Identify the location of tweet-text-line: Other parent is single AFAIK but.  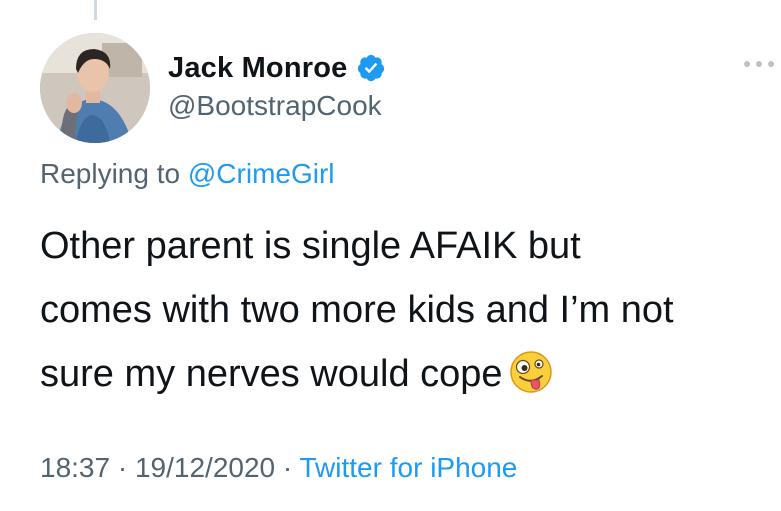
(310, 246).